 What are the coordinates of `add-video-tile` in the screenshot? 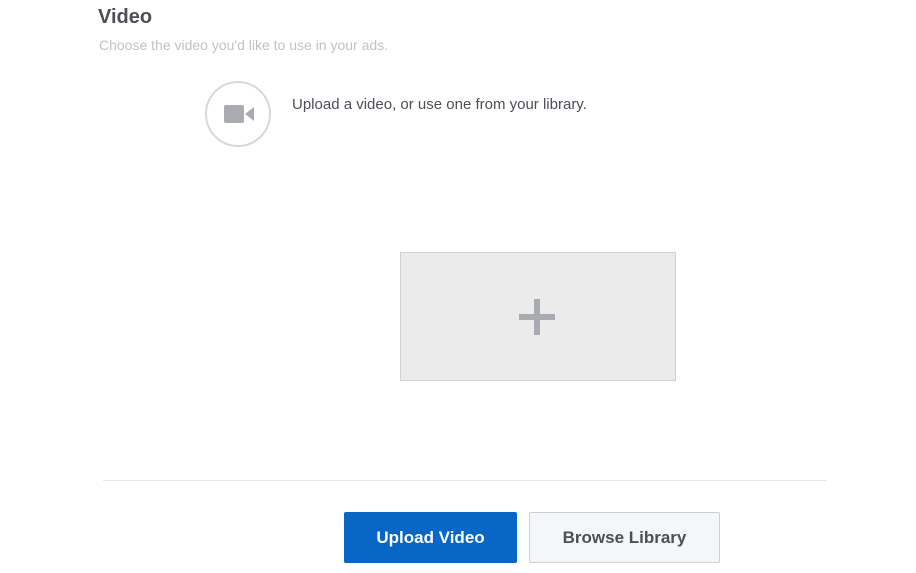 It's located at (538, 316).